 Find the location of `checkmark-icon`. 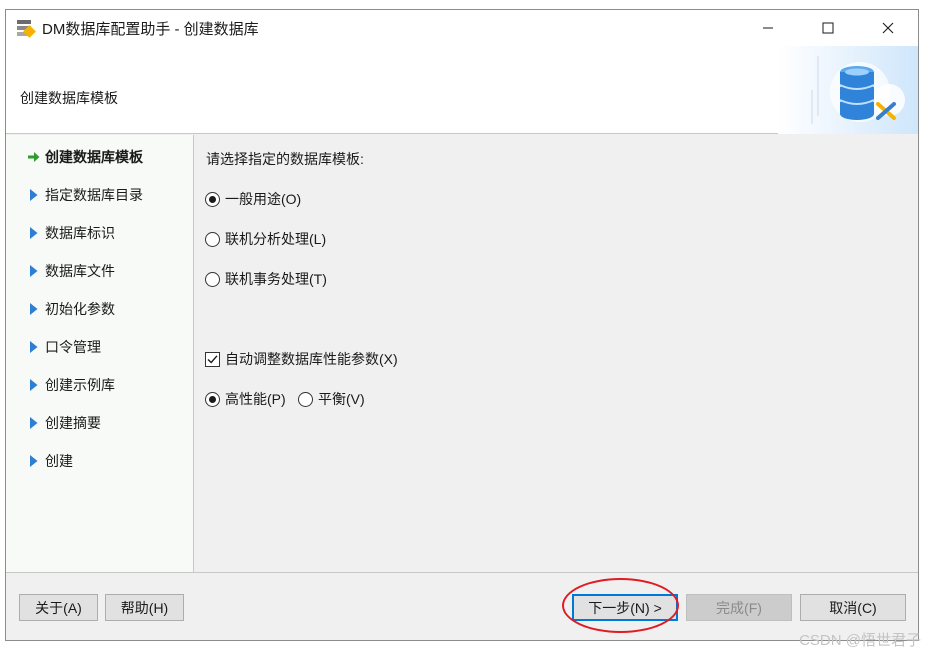

checkmark-icon is located at coordinates (212, 359).